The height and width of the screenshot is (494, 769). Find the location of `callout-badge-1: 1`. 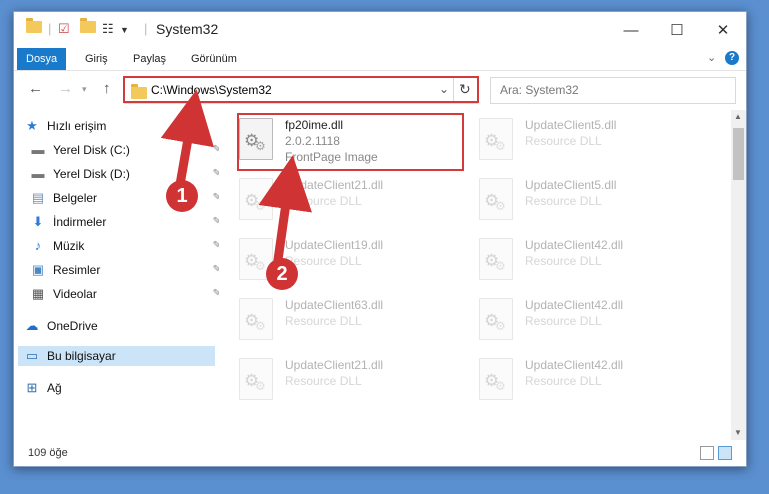

callout-badge-1: 1 is located at coordinates (182, 196).